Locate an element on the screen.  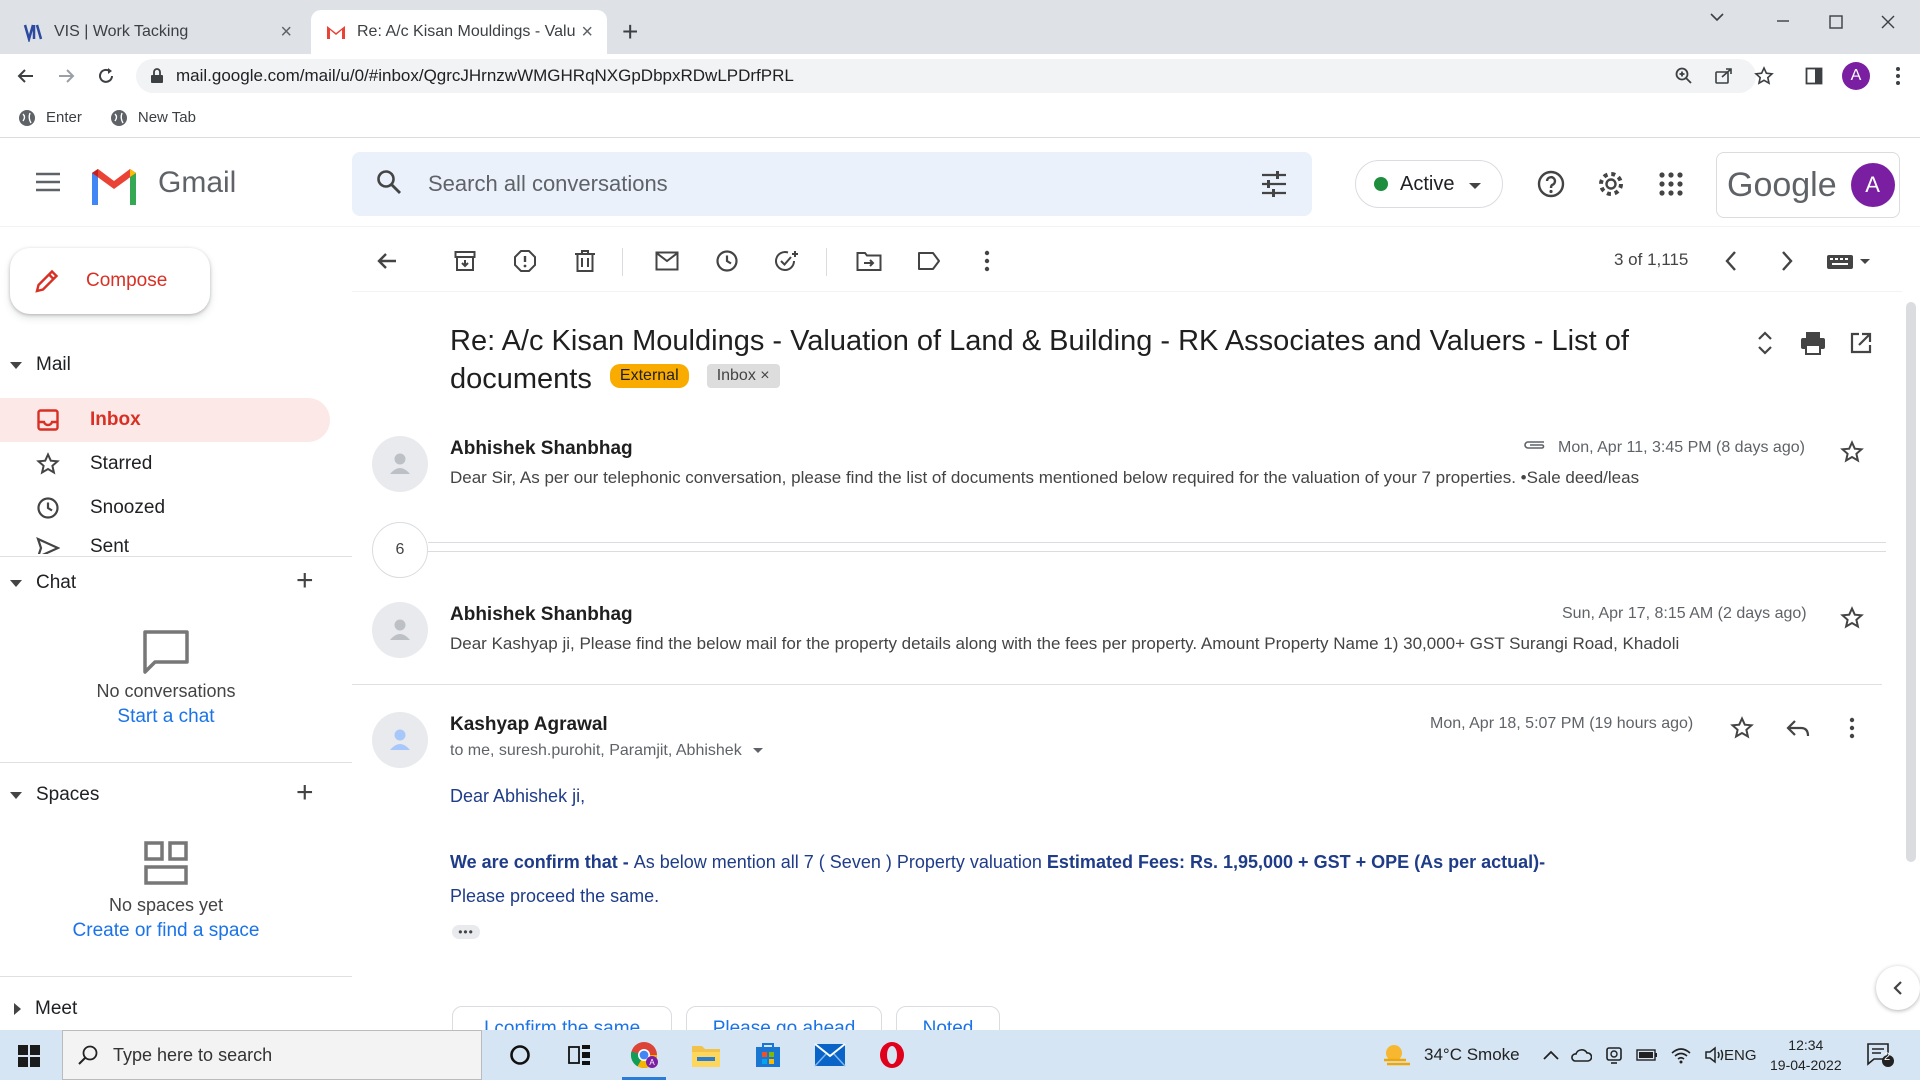
report-spam-icon is located at coordinates (525, 261).